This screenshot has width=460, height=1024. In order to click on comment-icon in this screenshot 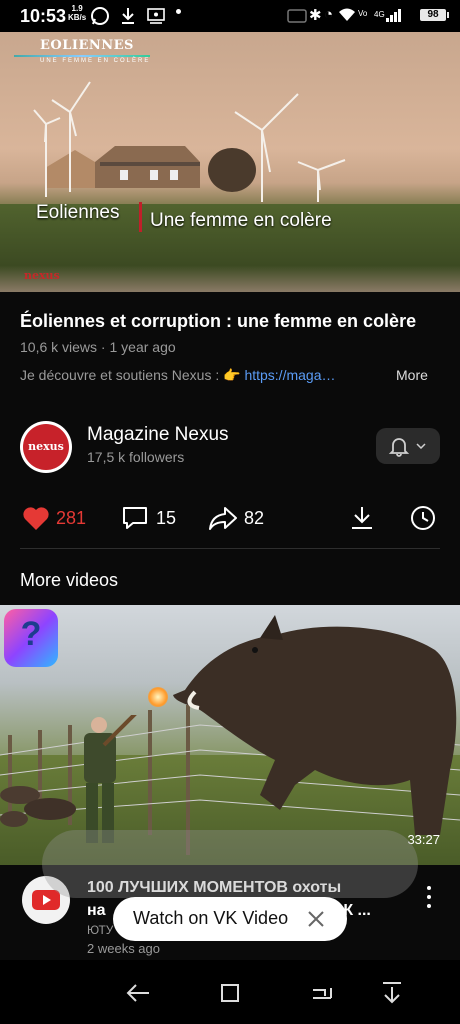, I will do `click(135, 518)`.